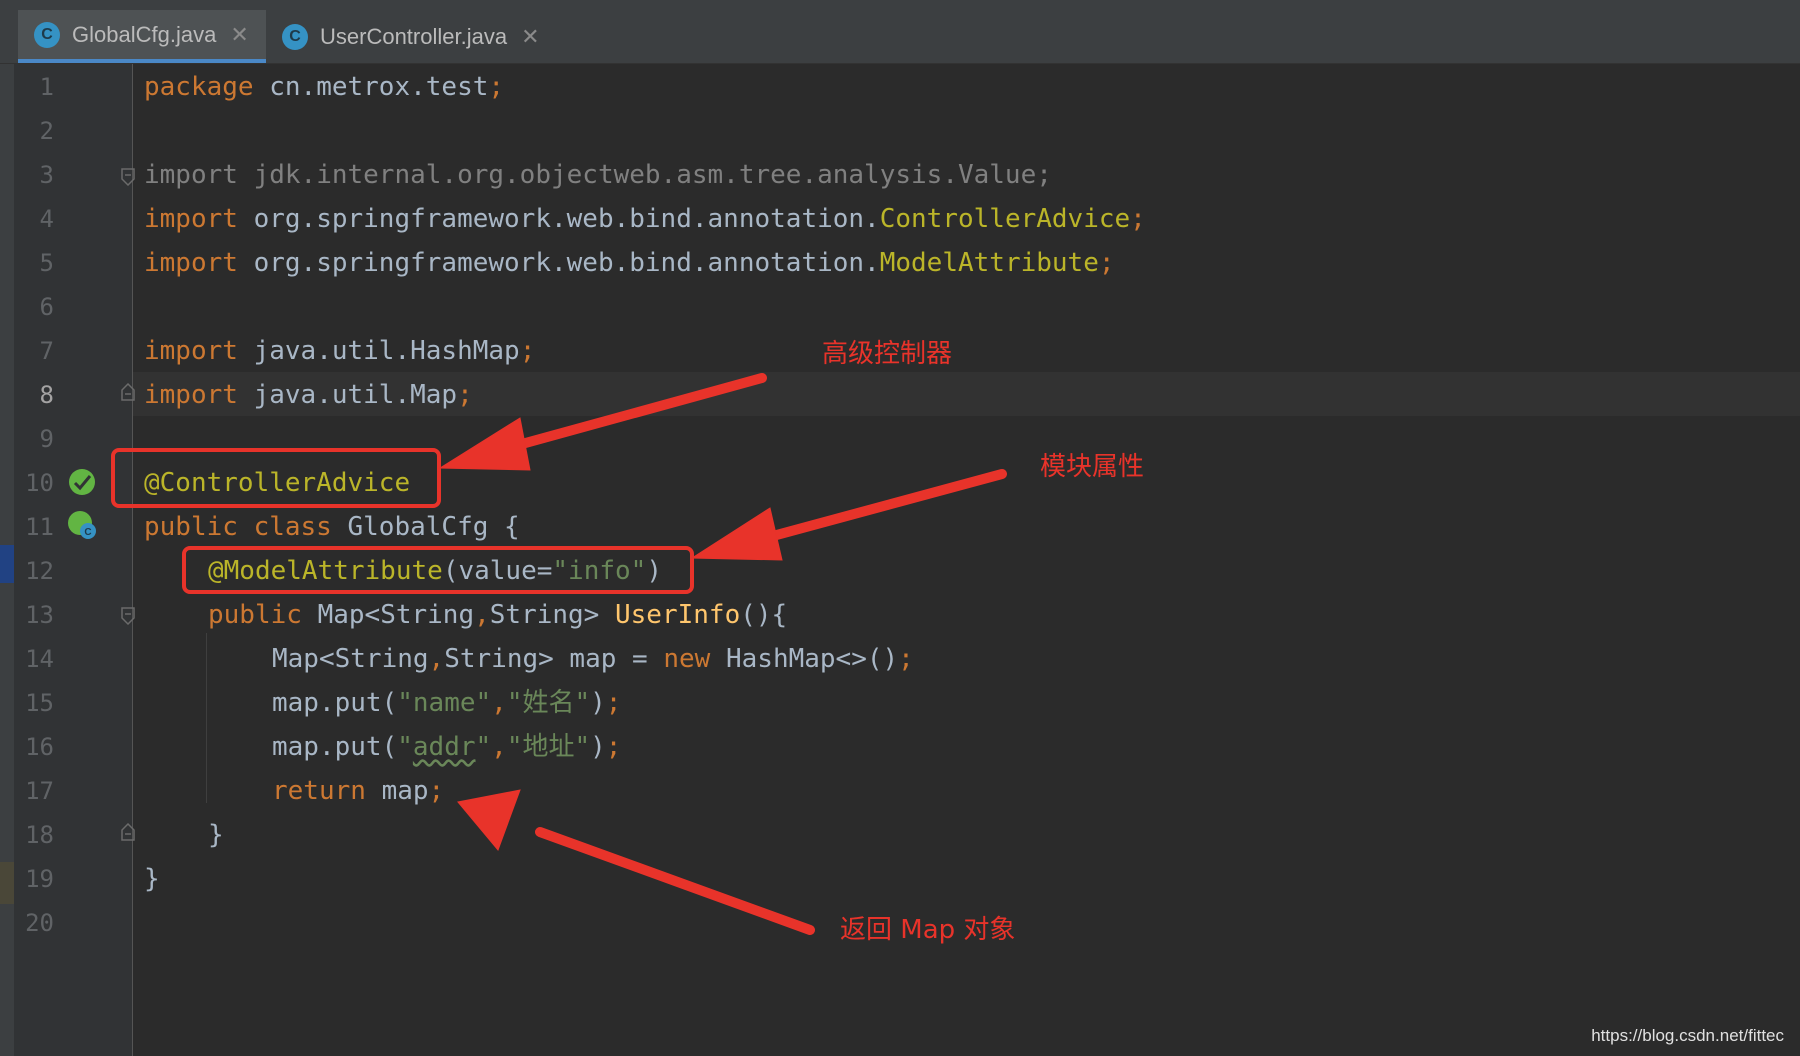  I want to click on callout-text-controller: 高级控制器, so click(887, 354).